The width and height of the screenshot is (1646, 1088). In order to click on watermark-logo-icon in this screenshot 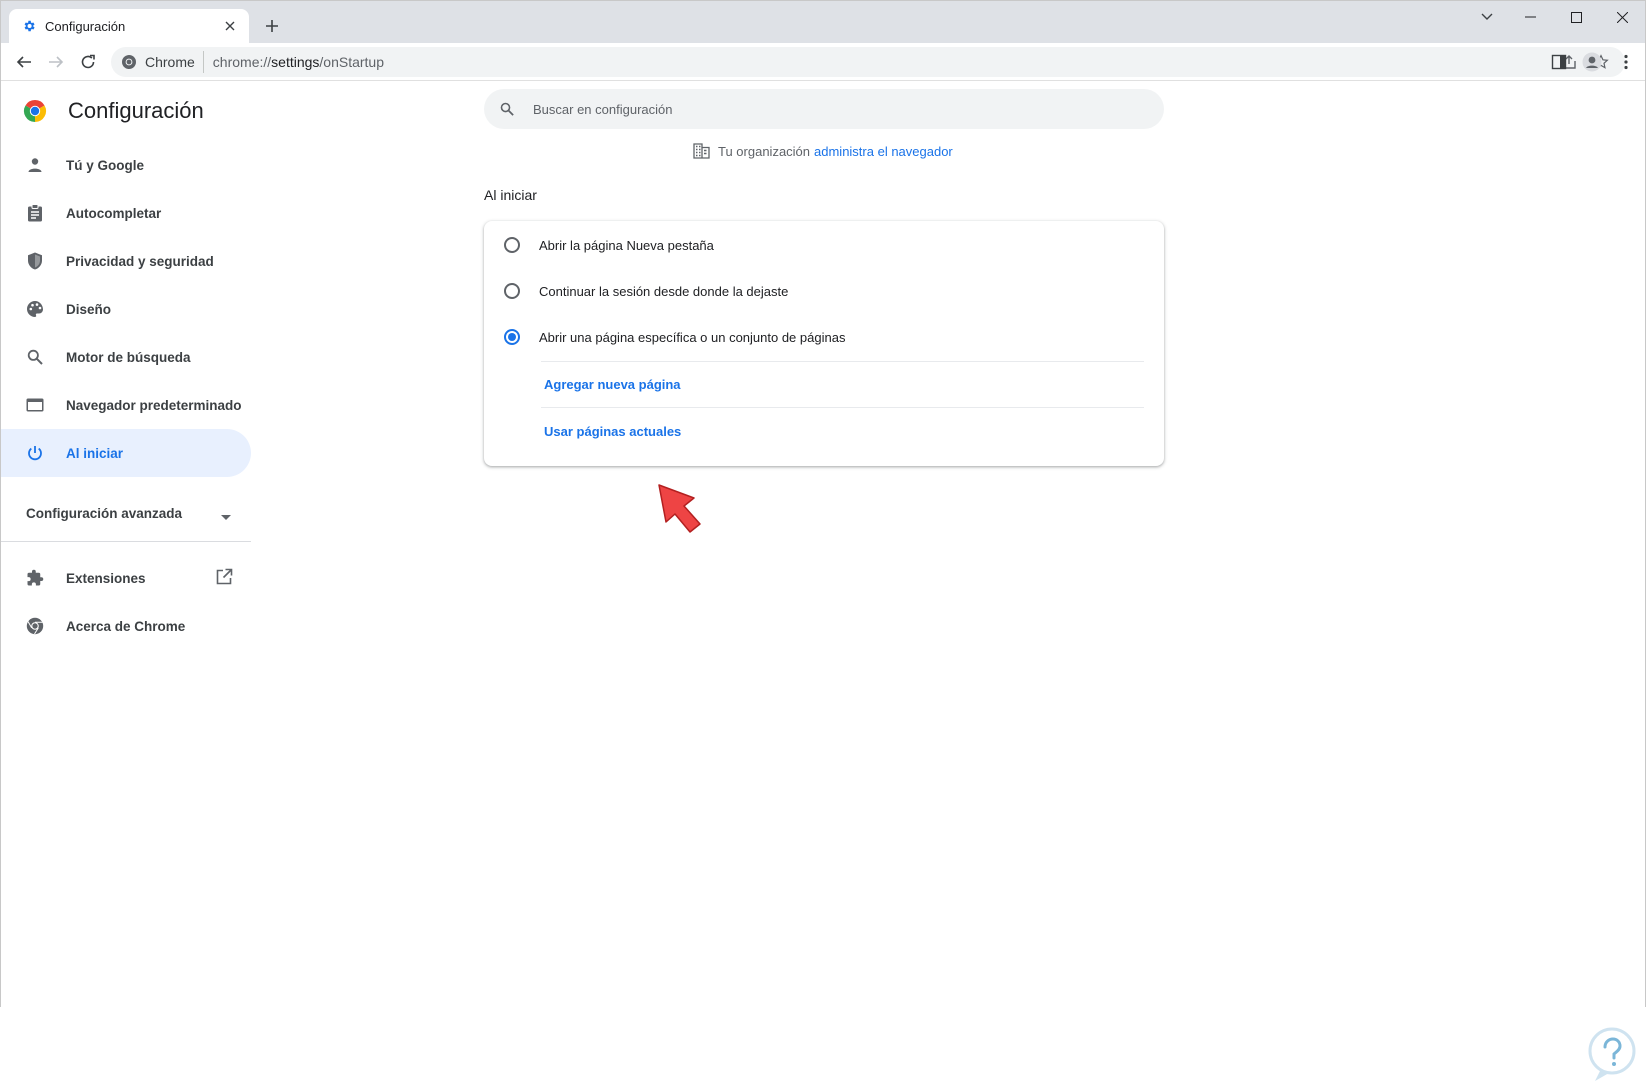, I will do `click(1612, 1057)`.